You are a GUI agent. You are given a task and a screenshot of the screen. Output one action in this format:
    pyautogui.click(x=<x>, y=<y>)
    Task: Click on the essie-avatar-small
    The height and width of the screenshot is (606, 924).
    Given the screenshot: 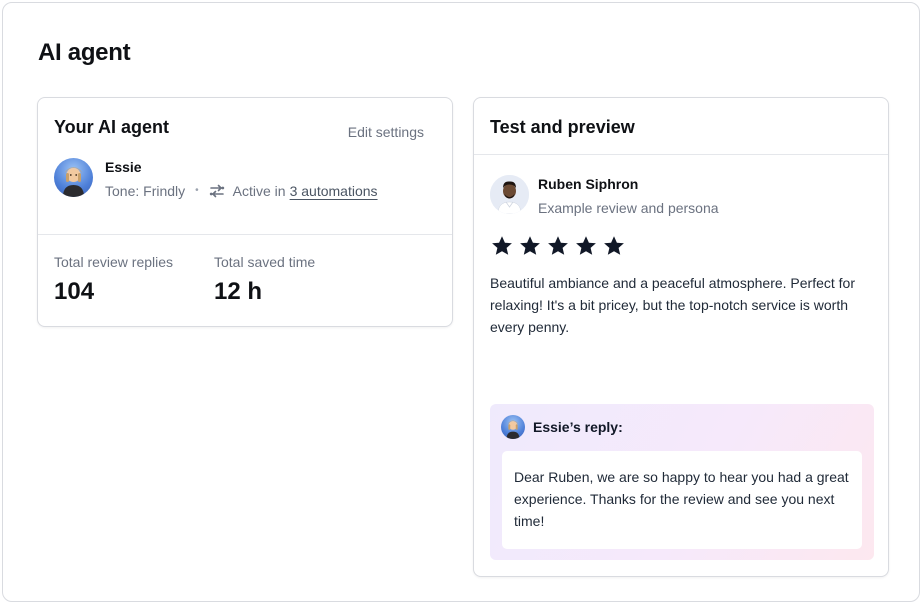 What is the action you would take?
    pyautogui.click(x=513, y=427)
    